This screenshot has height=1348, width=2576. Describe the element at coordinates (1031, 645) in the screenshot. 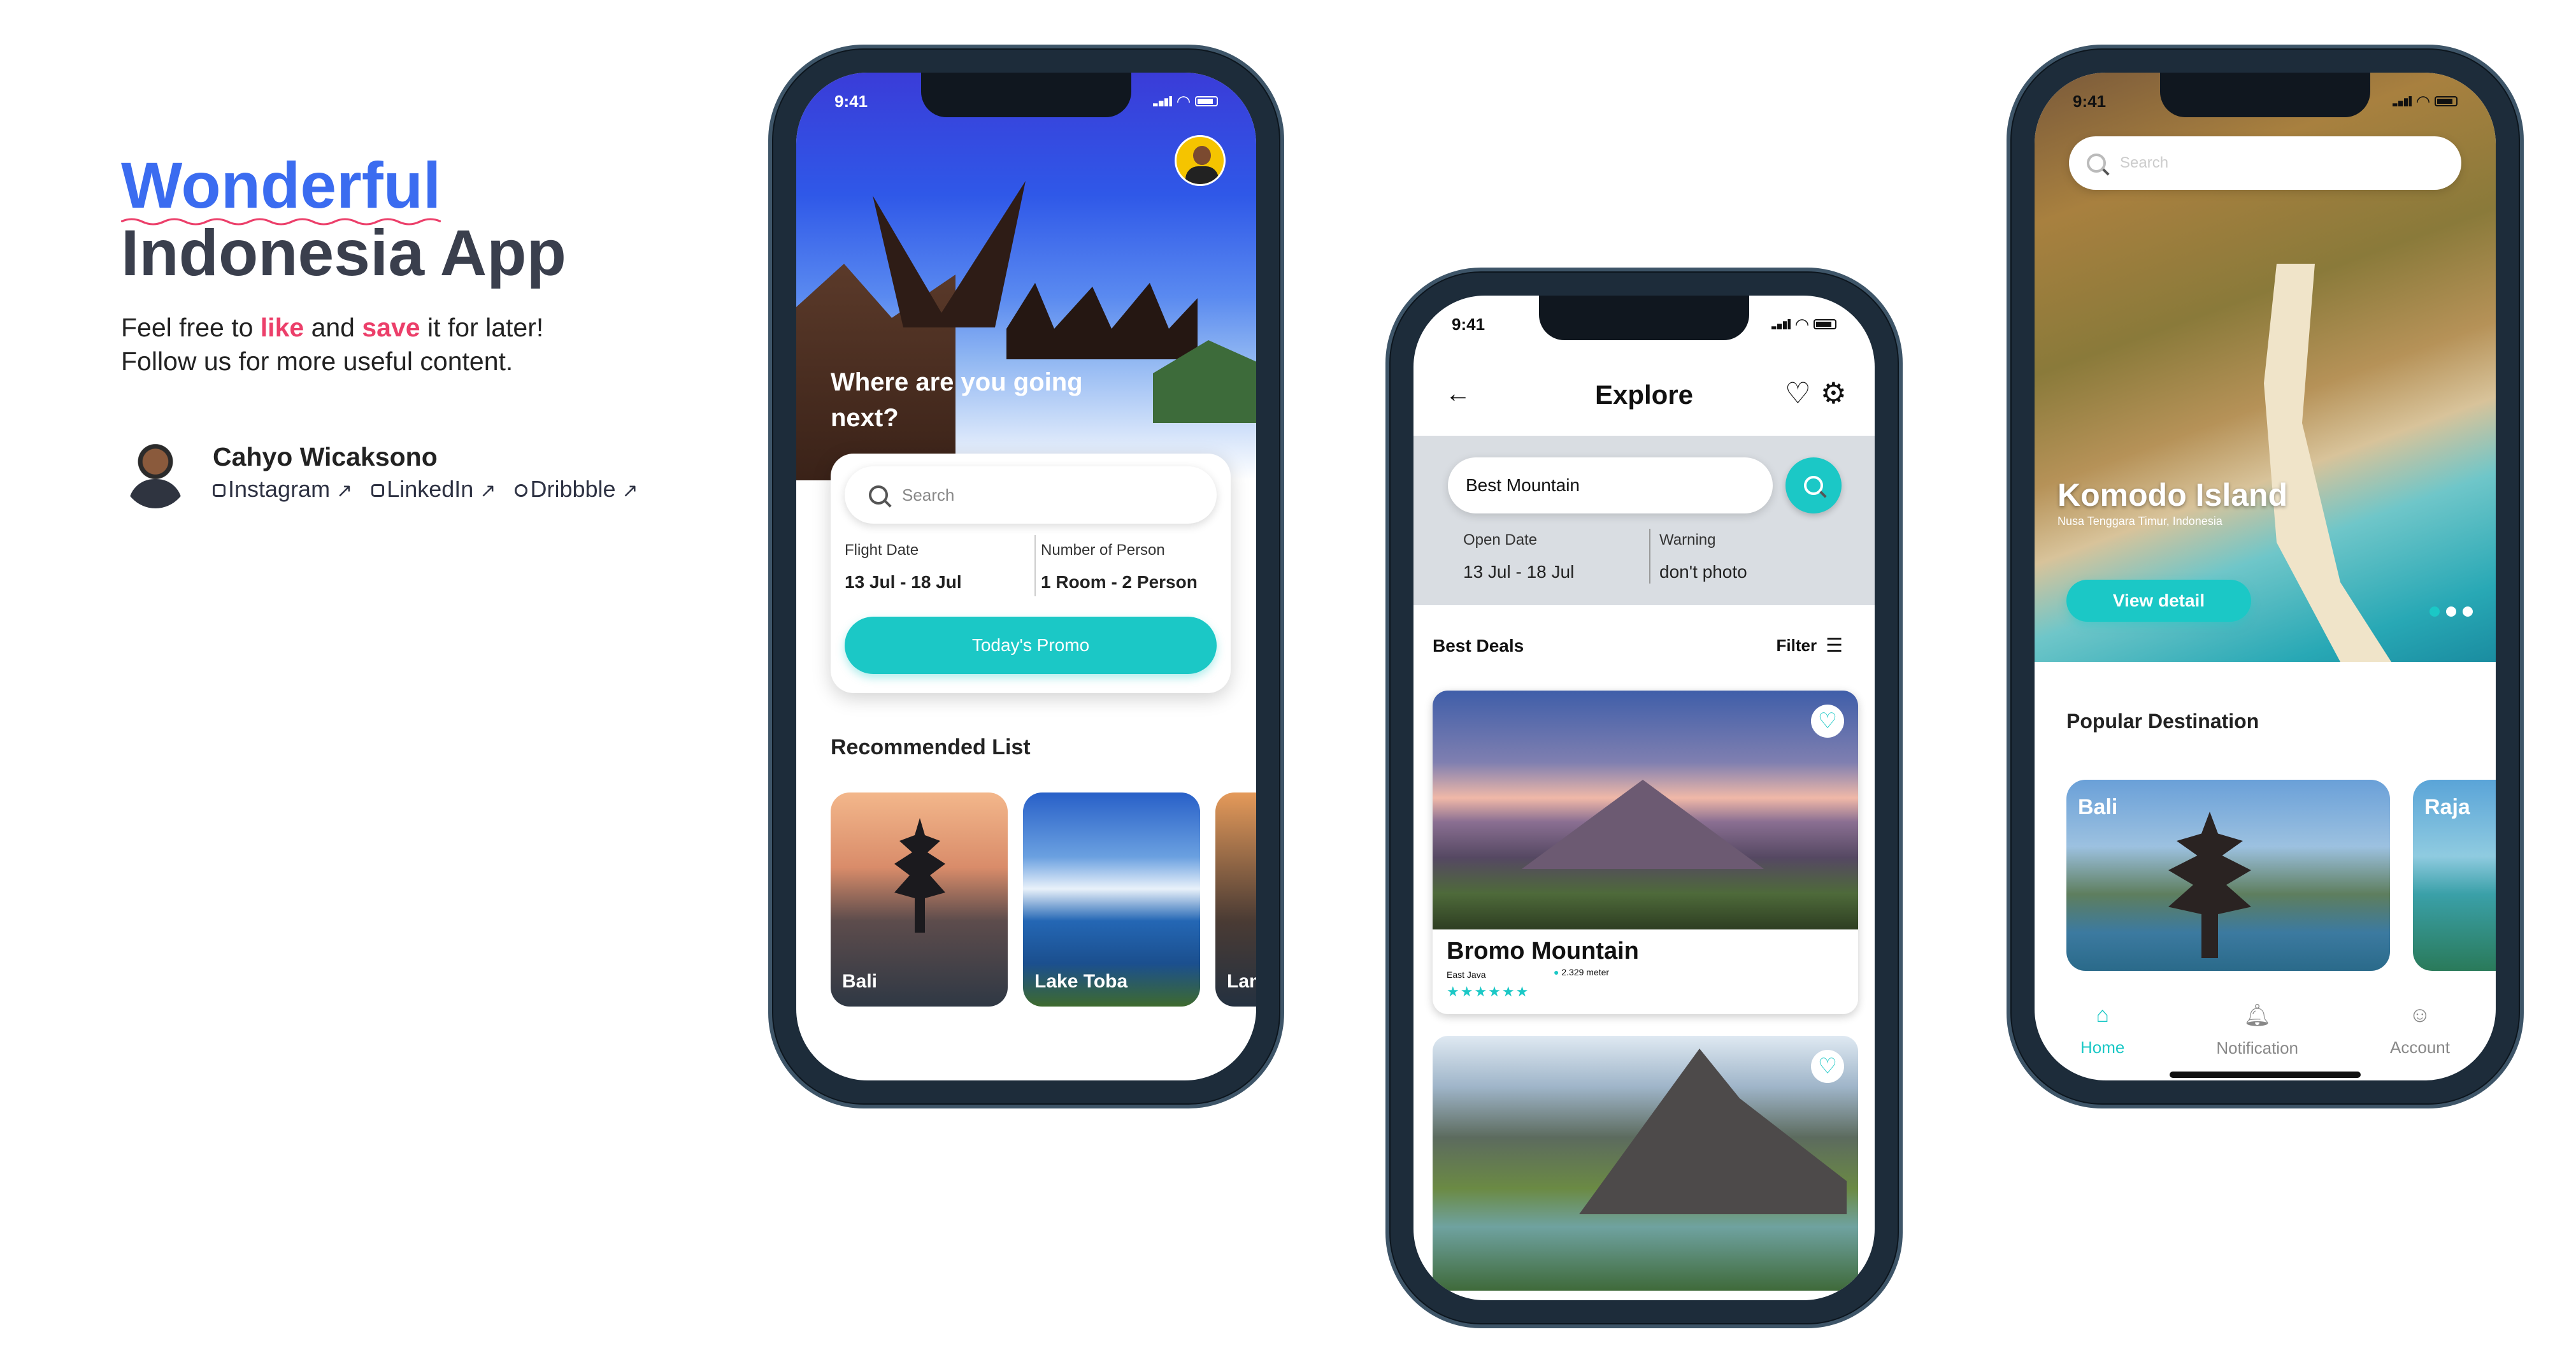

I see `todays-promo-button: Today's Promo` at that location.